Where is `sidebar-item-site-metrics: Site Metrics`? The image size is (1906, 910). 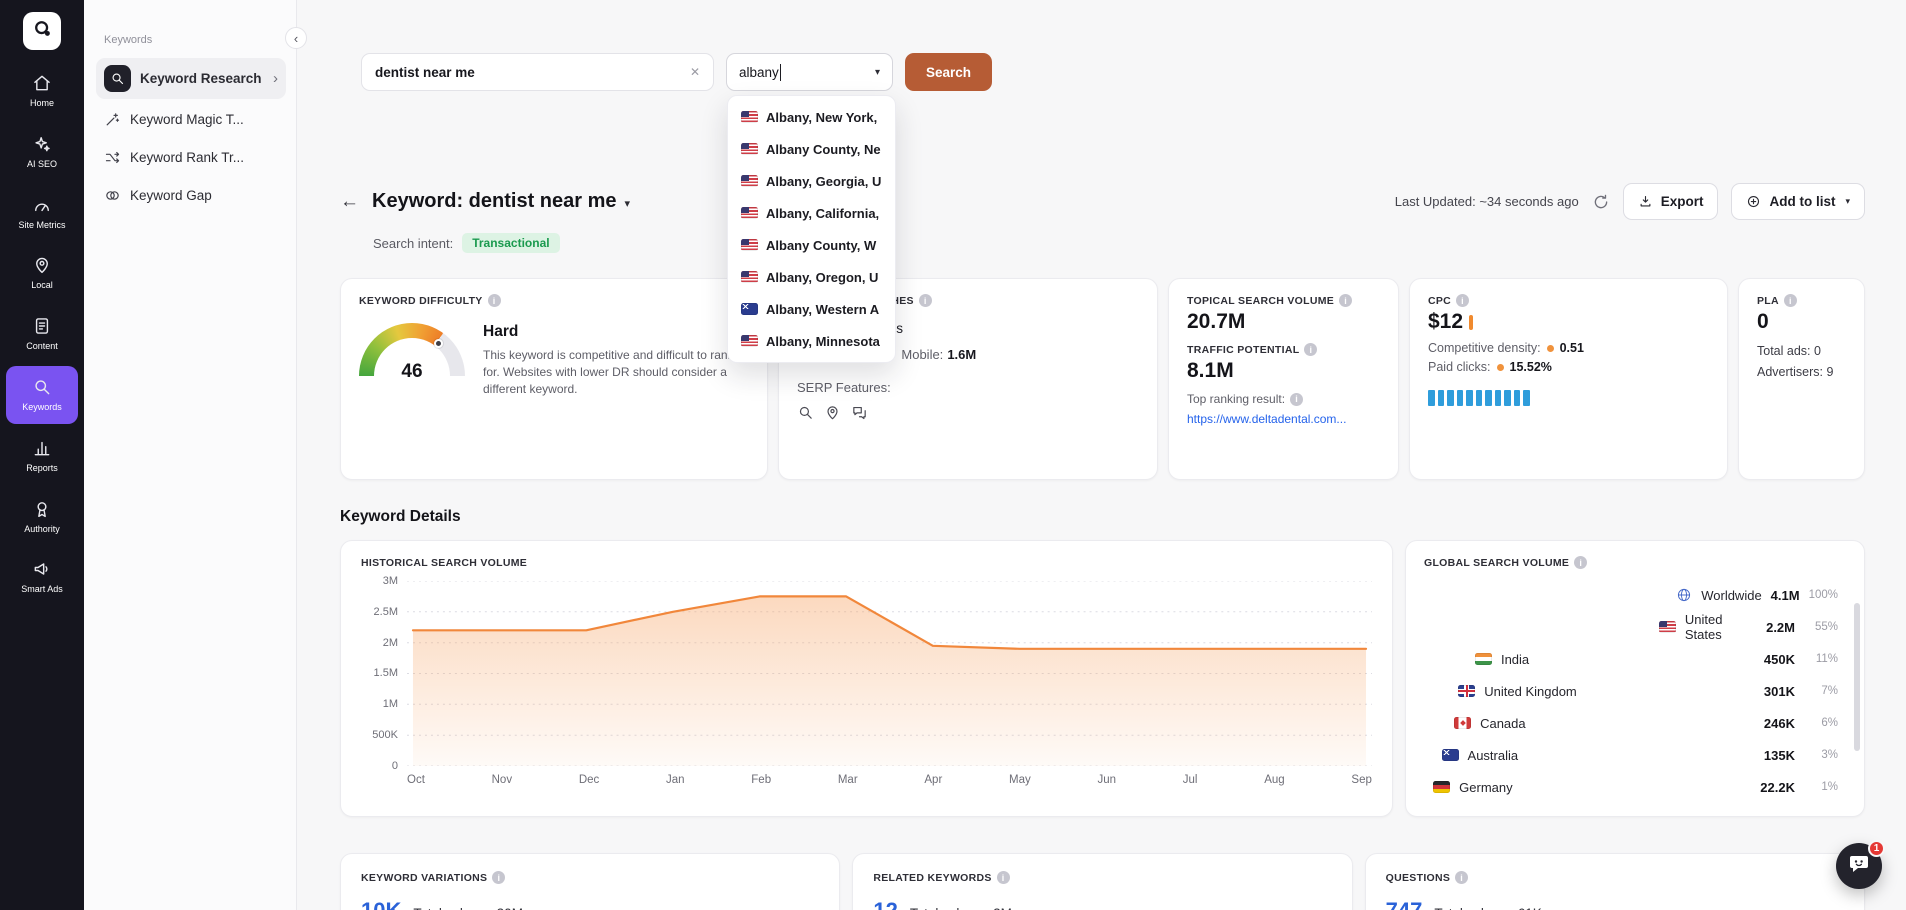 sidebar-item-site-metrics: Site Metrics is located at coordinates (42, 213).